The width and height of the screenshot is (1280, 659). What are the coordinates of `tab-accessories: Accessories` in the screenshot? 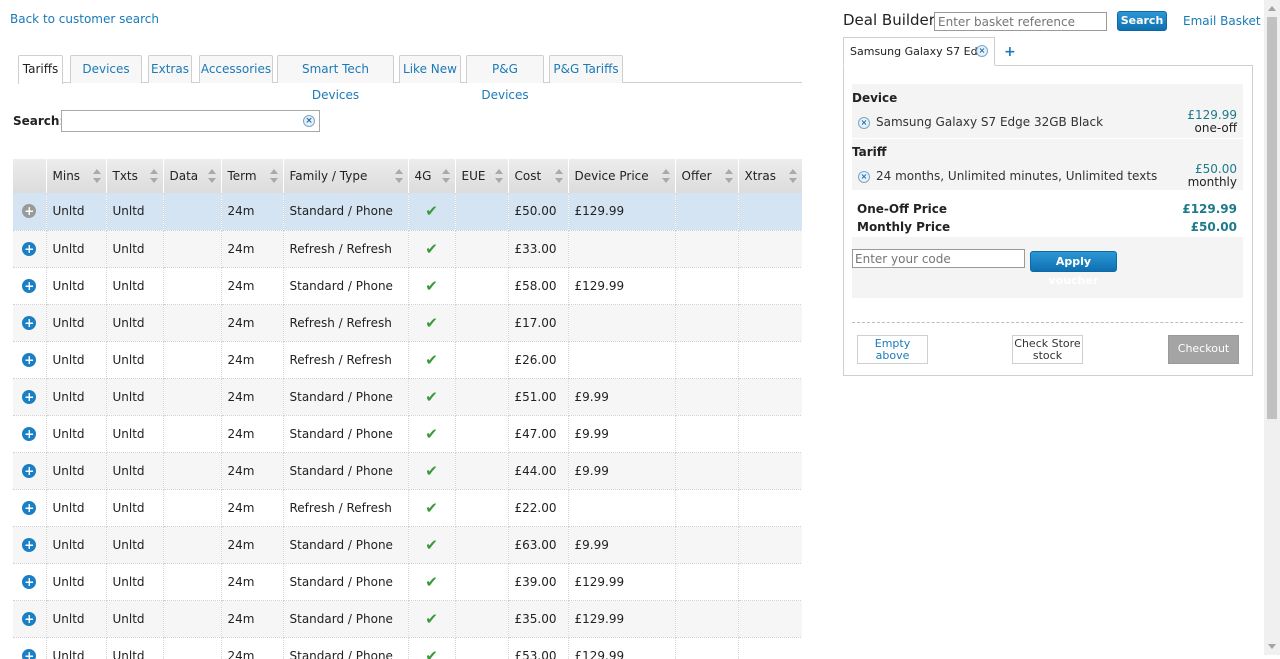 It's located at (236, 69).